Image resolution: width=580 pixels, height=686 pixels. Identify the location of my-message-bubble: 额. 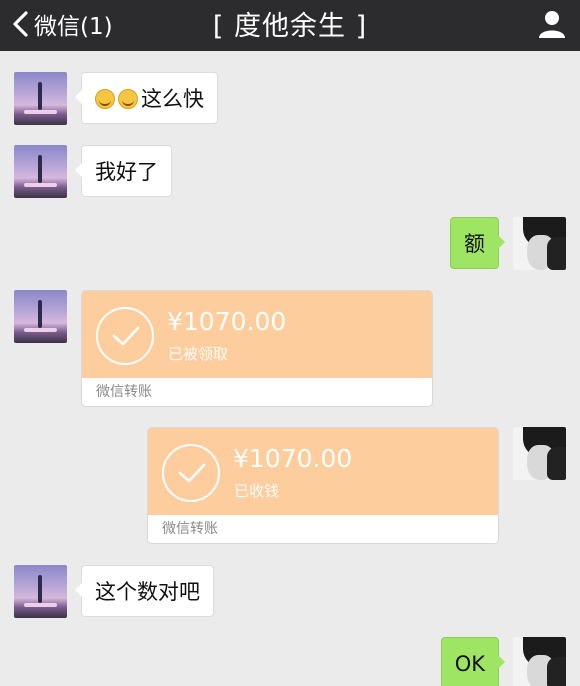
(477, 243).